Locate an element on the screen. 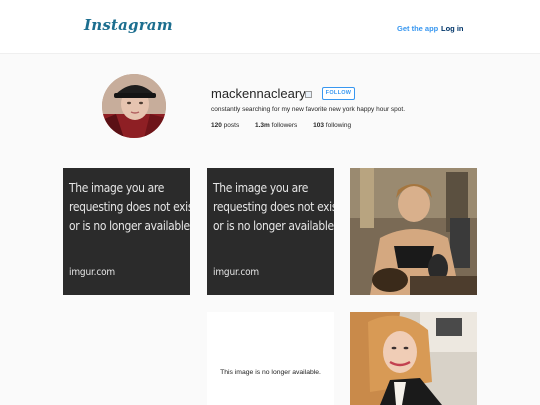  profile-avatar is located at coordinates (134, 106).